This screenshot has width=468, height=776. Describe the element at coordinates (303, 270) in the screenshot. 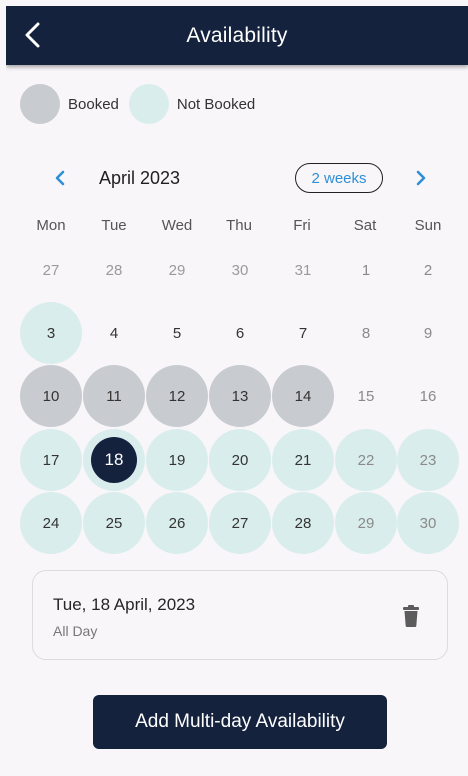

I see `calendar-day: 31` at that location.